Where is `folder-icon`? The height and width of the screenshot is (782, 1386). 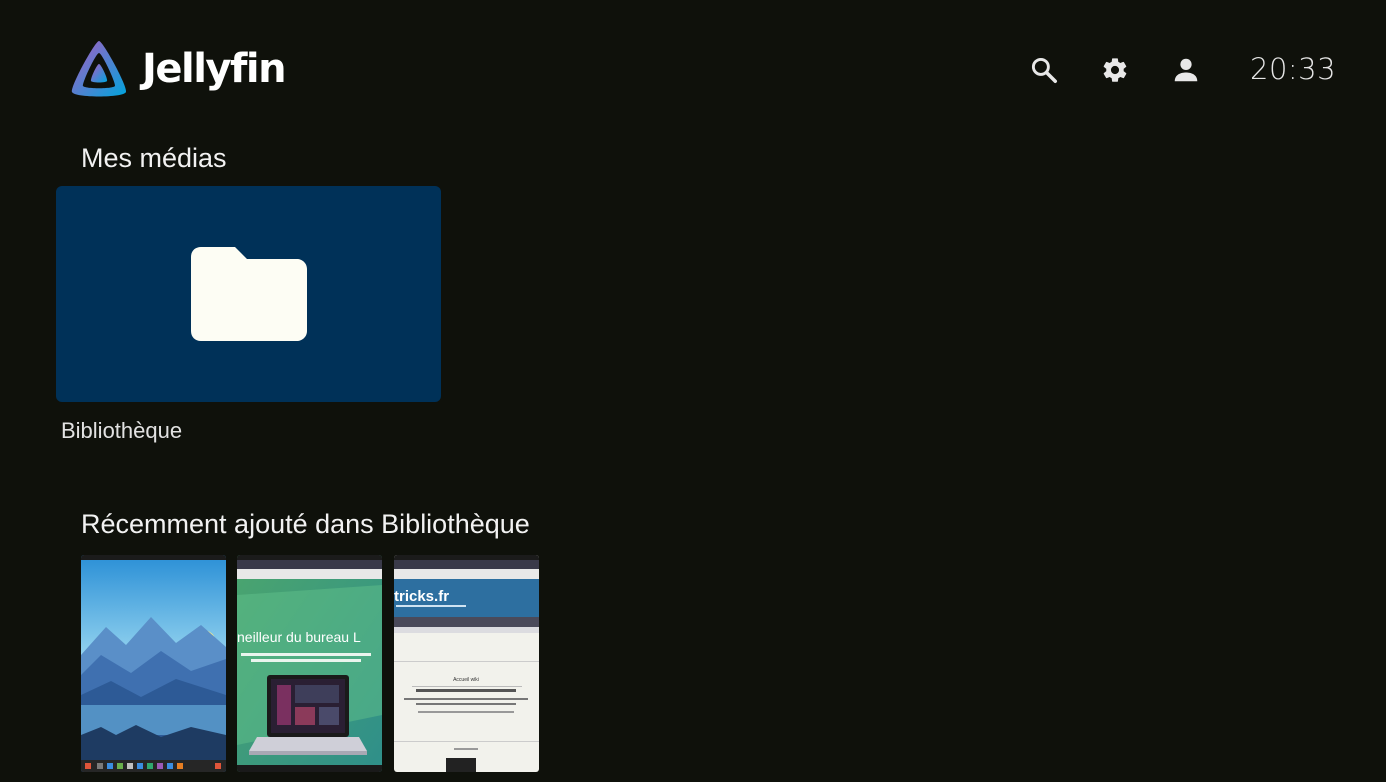
folder-icon is located at coordinates (248, 294).